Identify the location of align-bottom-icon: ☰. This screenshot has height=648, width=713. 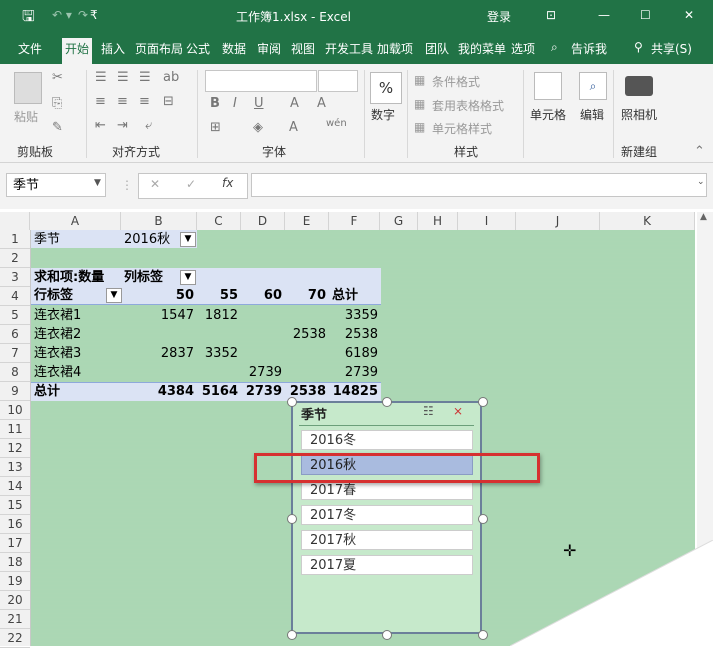
(145, 77).